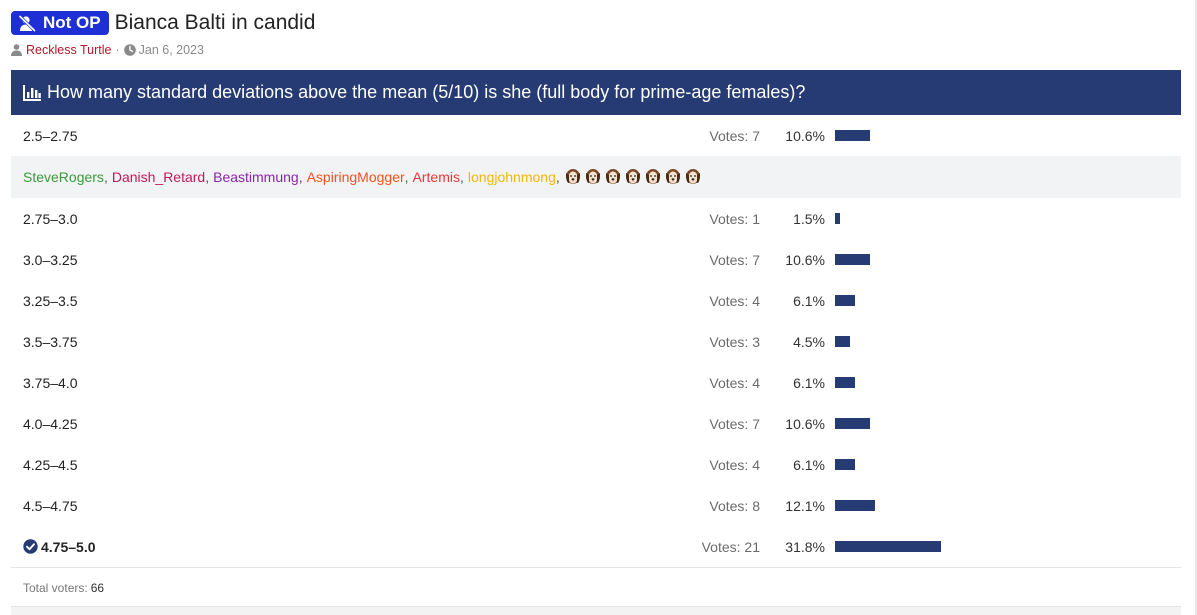 The width and height of the screenshot is (1197, 615). Describe the element at coordinates (50, 464) in the screenshot. I see `poll-option-label: 4.25–4.5` at that location.